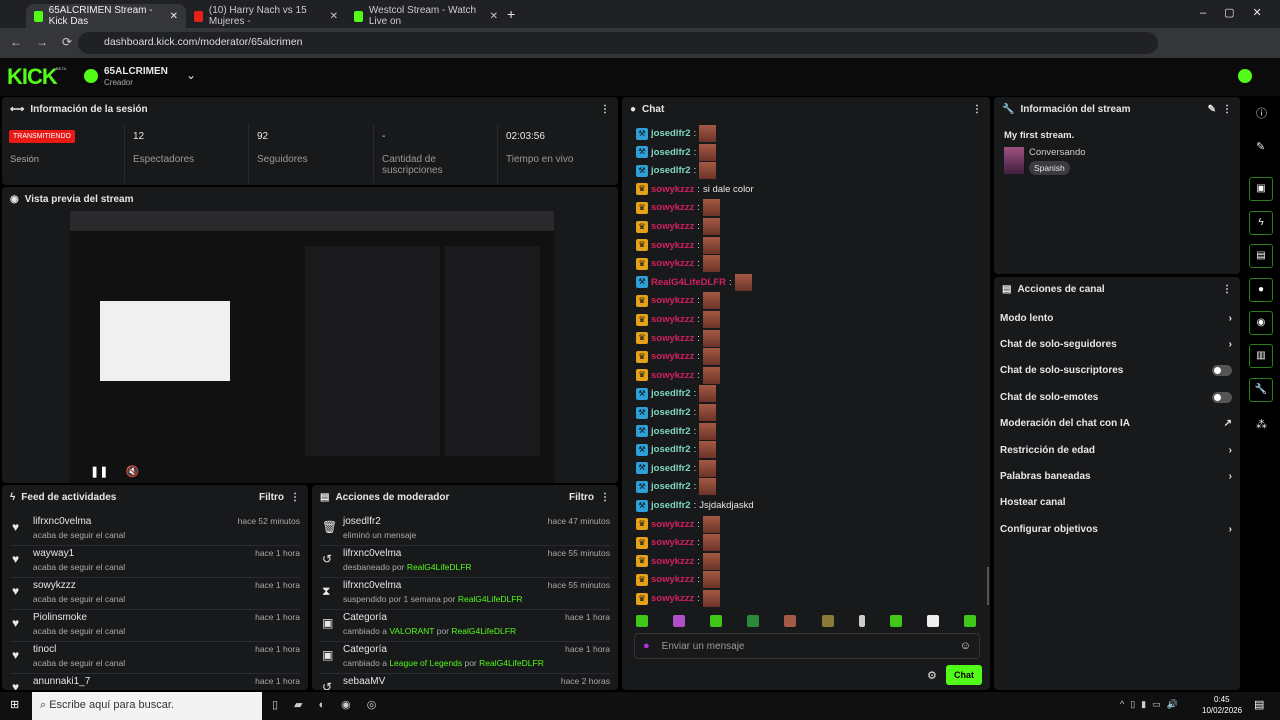  Describe the element at coordinates (511, 14) in the screenshot. I see `new-tab-button: +` at that location.